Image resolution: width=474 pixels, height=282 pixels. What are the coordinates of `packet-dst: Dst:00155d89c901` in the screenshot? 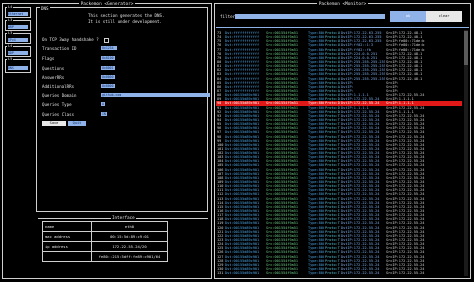 It's located at (242, 273).